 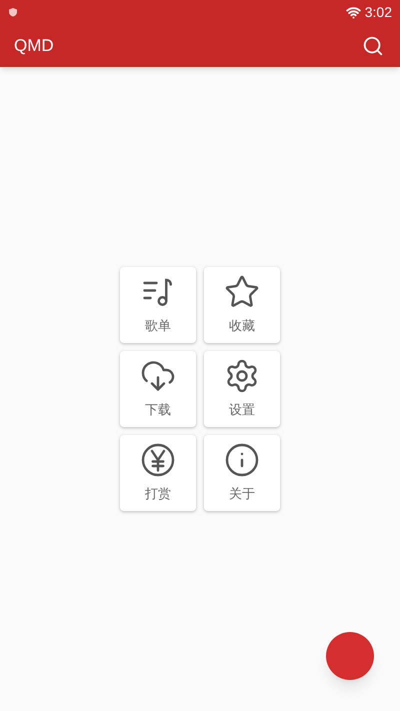 I want to click on wifi-icon, so click(x=353, y=12).